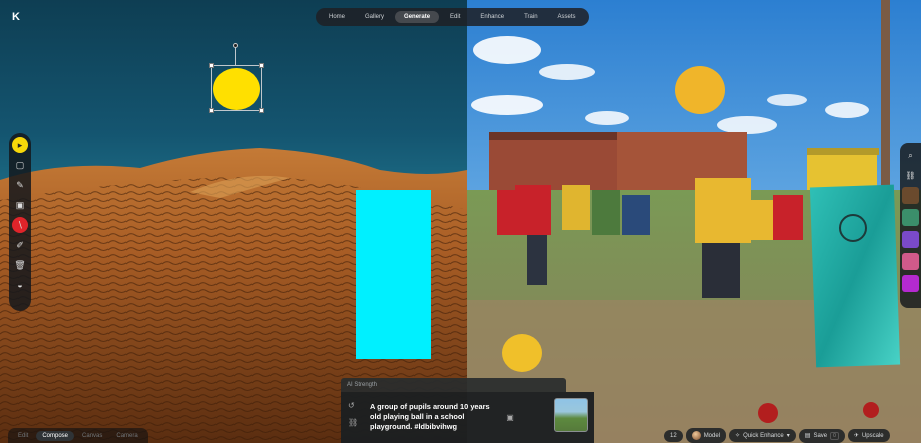 The image size is (921, 443). What do you see at coordinates (510, 417) in the screenshot?
I see `image-reference-icon: ▣` at bounding box center [510, 417].